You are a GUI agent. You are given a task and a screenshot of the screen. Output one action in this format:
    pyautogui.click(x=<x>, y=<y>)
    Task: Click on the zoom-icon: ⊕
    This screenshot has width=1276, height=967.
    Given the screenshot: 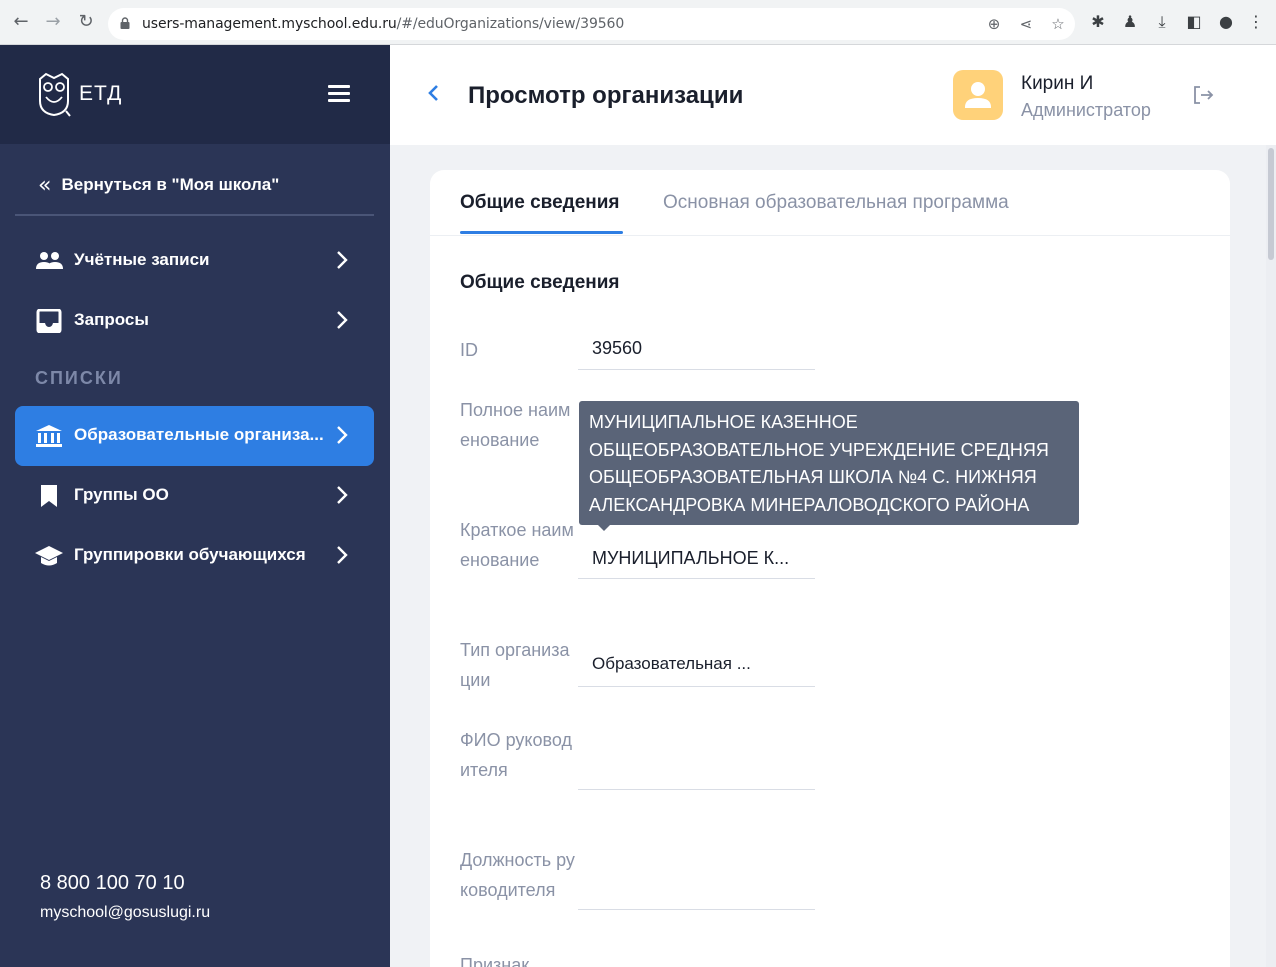 What is the action you would take?
    pyautogui.click(x=994, y=24)
    